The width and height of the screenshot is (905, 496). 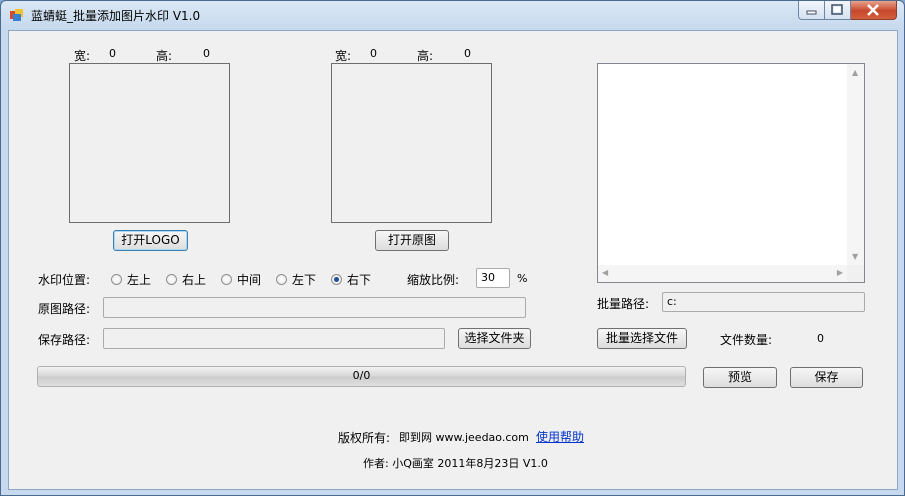 What do you see at coordinates (855, 273) in the screenshot?
I see `scroll-corner` at bounding box center [855, 273].